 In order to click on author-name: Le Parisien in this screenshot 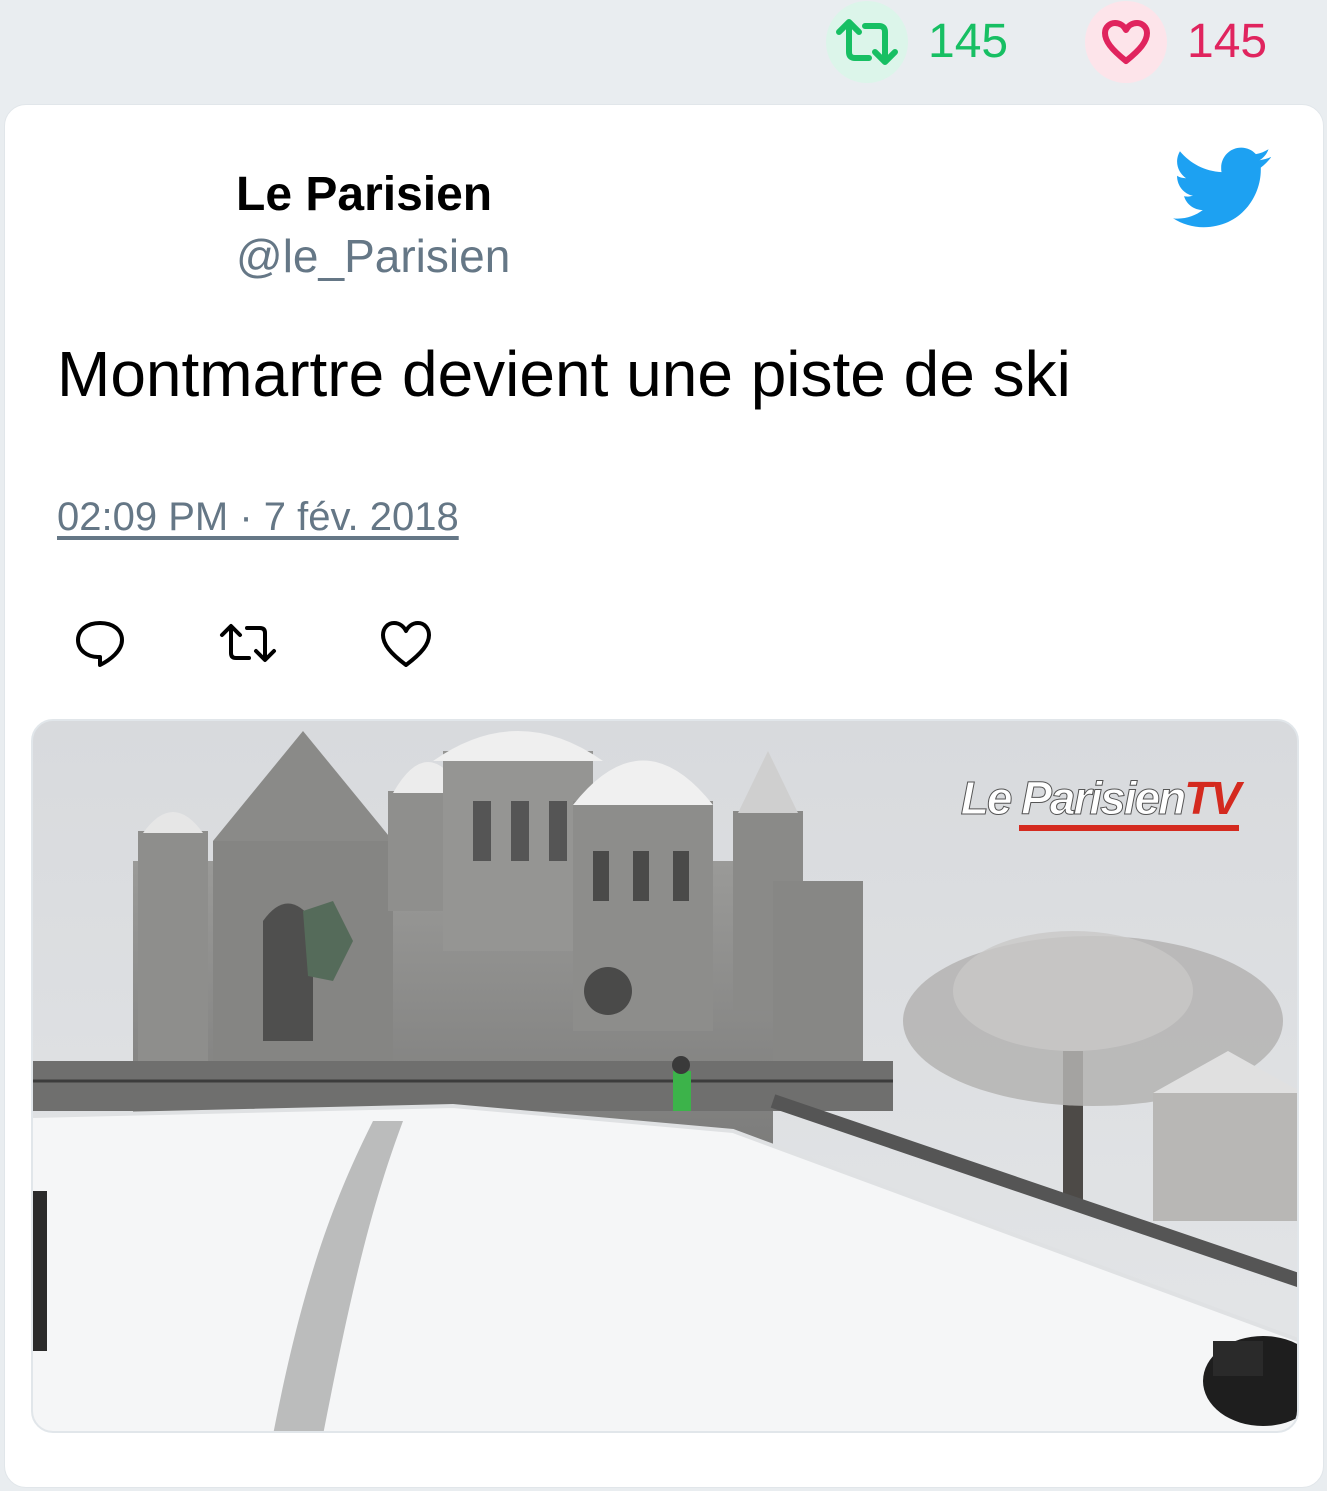, I will do `click(364, 194)`.